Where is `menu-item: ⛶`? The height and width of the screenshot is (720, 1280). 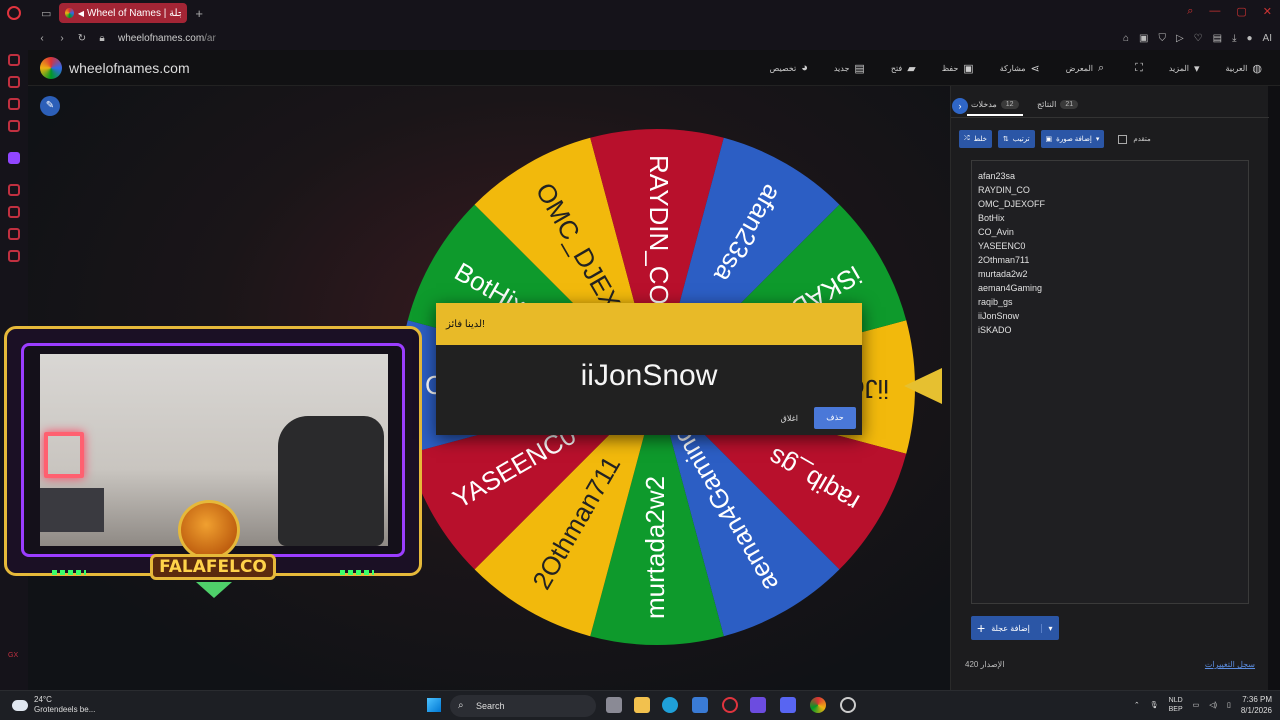 menu-item: ⛶ is located at coordinates (1136, 68).